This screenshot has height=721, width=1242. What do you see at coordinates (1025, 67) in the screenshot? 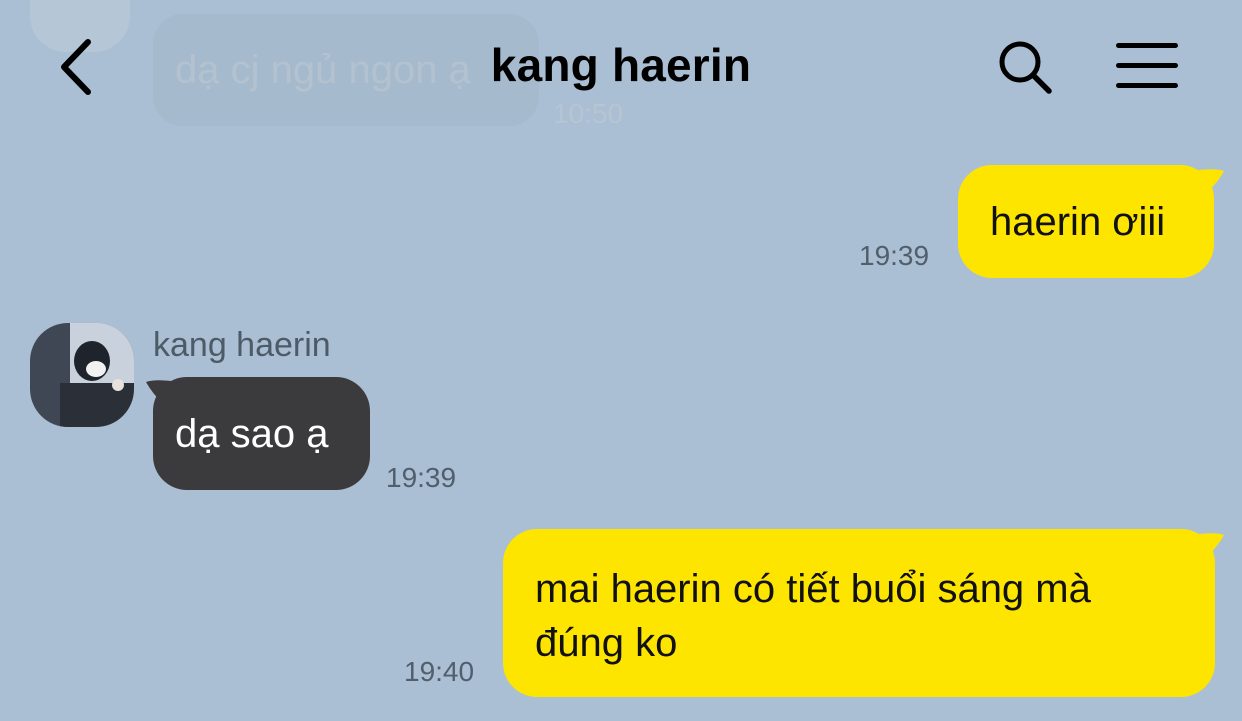
I see `search-icon` at bounding box center [1025, 67].